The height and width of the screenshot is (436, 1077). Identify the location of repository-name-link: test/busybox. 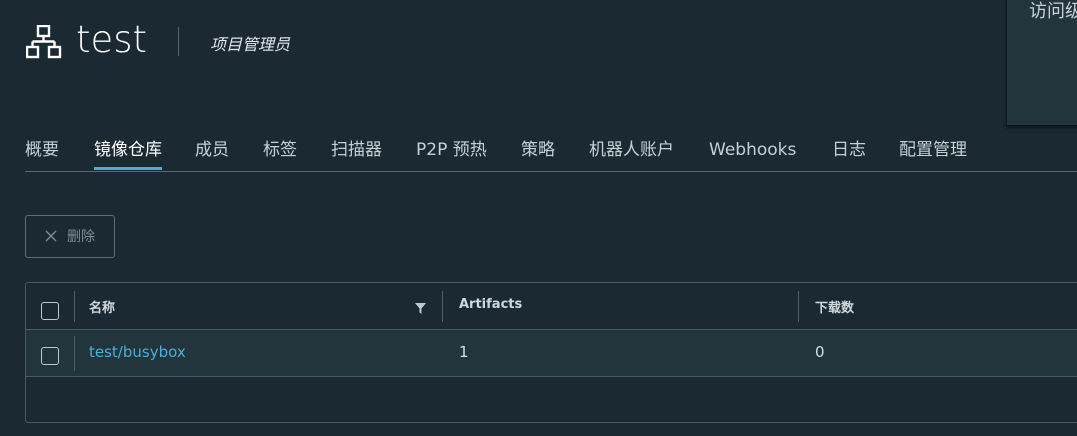
(137, 352).